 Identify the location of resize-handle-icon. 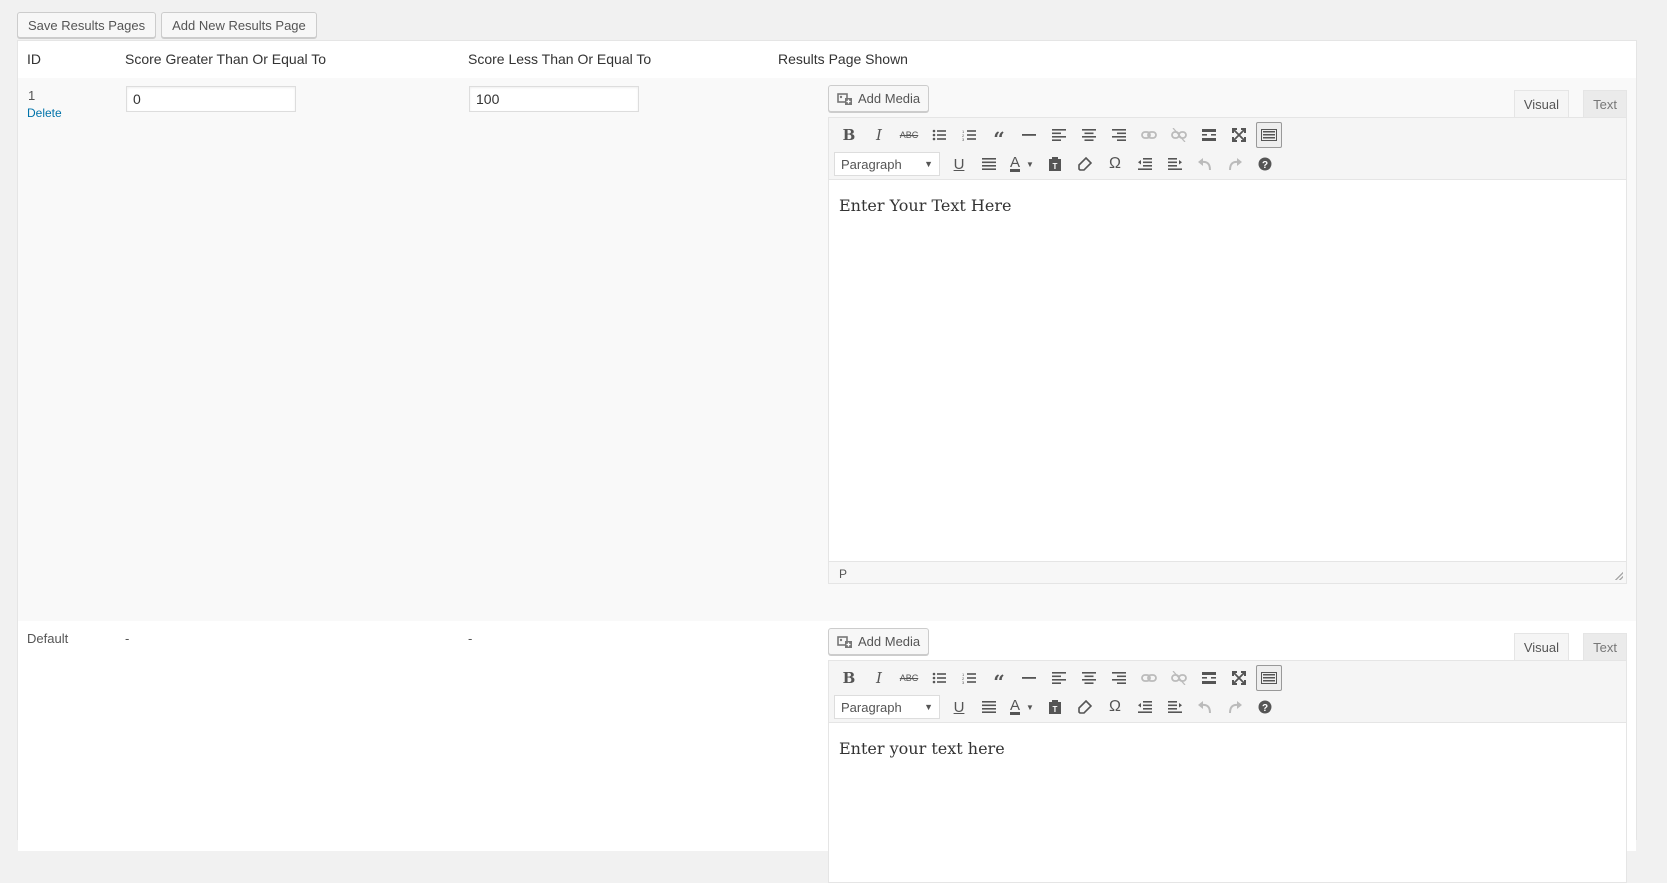
(1619, 576).